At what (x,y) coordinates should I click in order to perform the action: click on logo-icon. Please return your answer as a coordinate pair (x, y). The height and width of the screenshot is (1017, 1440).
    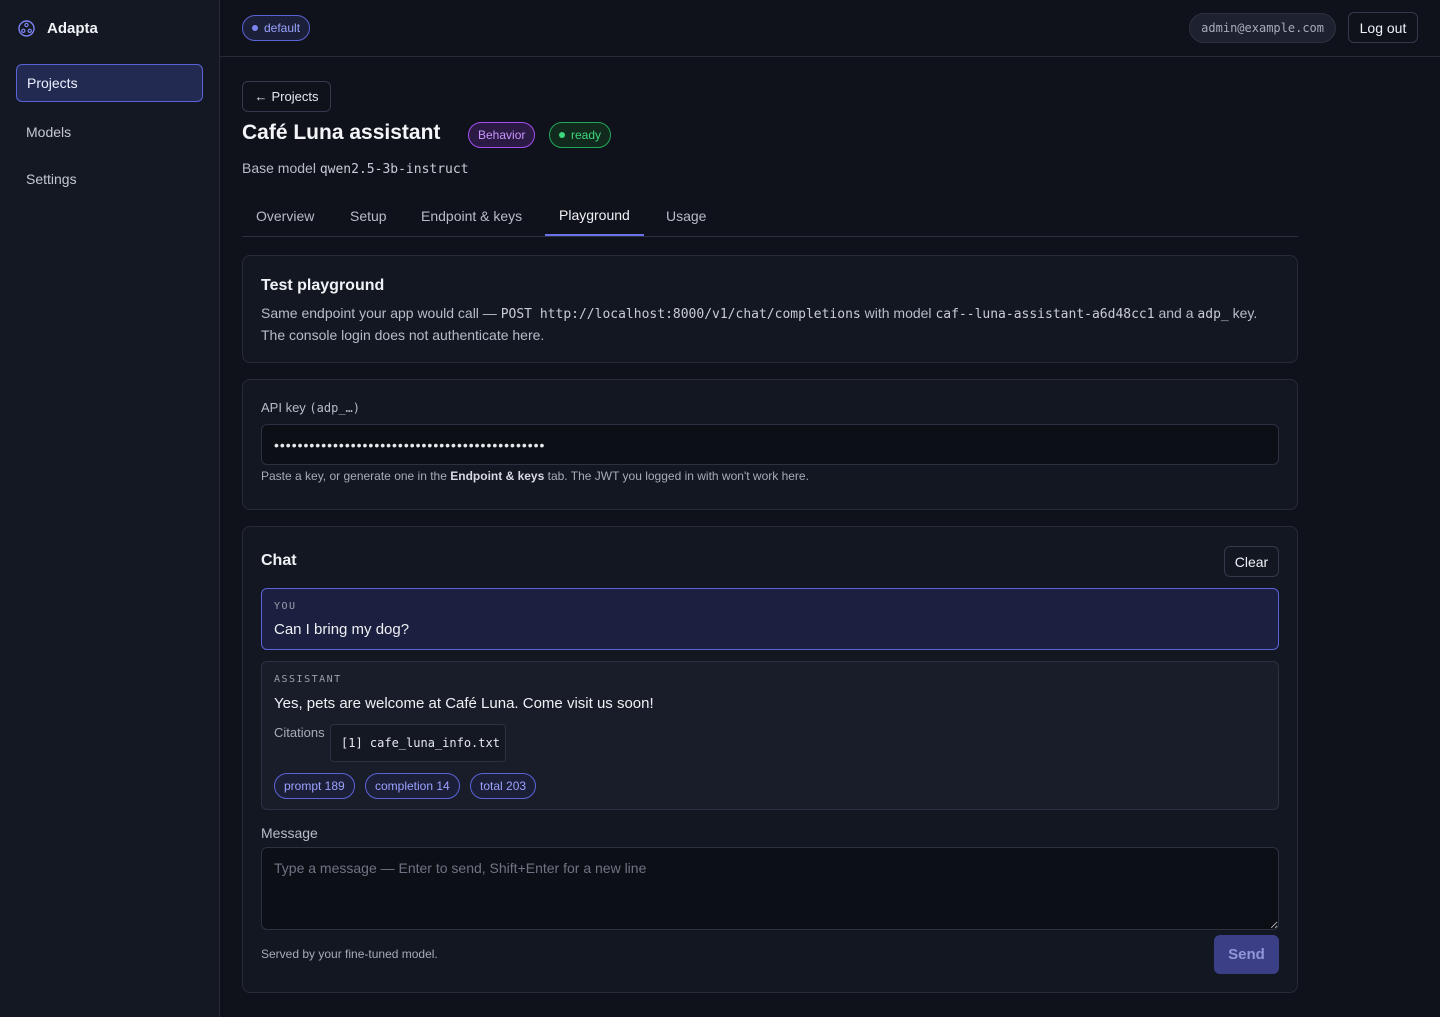
    Looking at the image, I should click on (26, 28).